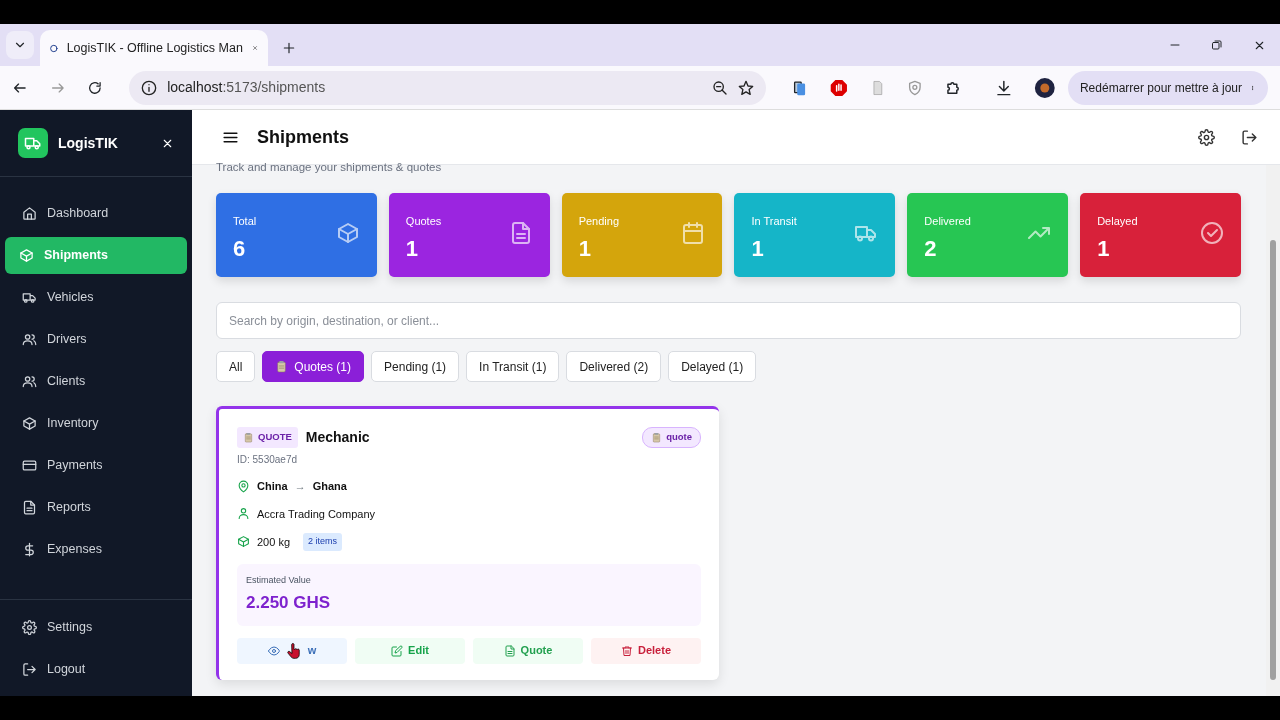 The width and height of the screenshot is (1280, 720). I want to click on url-field: localhost:5173/shipments, so click(246, 87).